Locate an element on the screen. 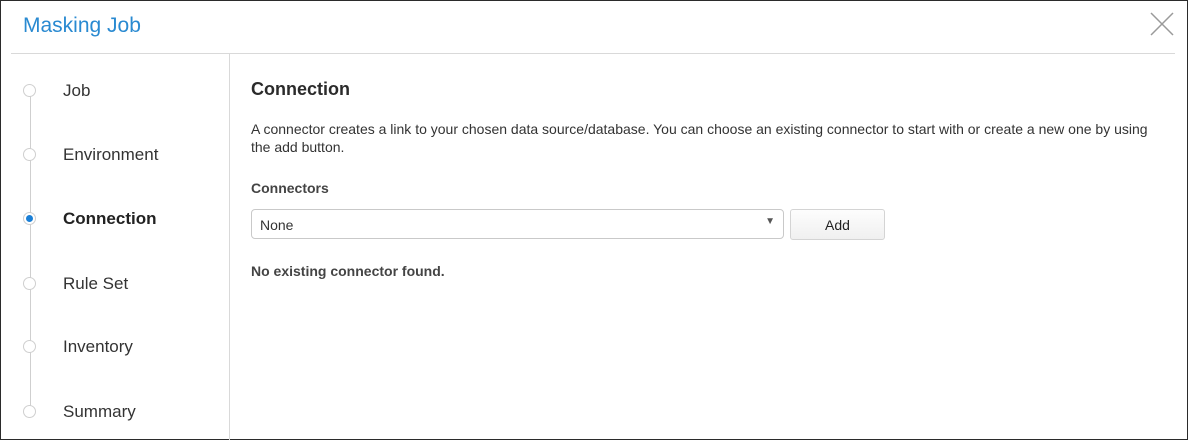 The height and width of the screenshot is (442, 1190). step-inventory: Inventory is located at coordinates (115, 350).